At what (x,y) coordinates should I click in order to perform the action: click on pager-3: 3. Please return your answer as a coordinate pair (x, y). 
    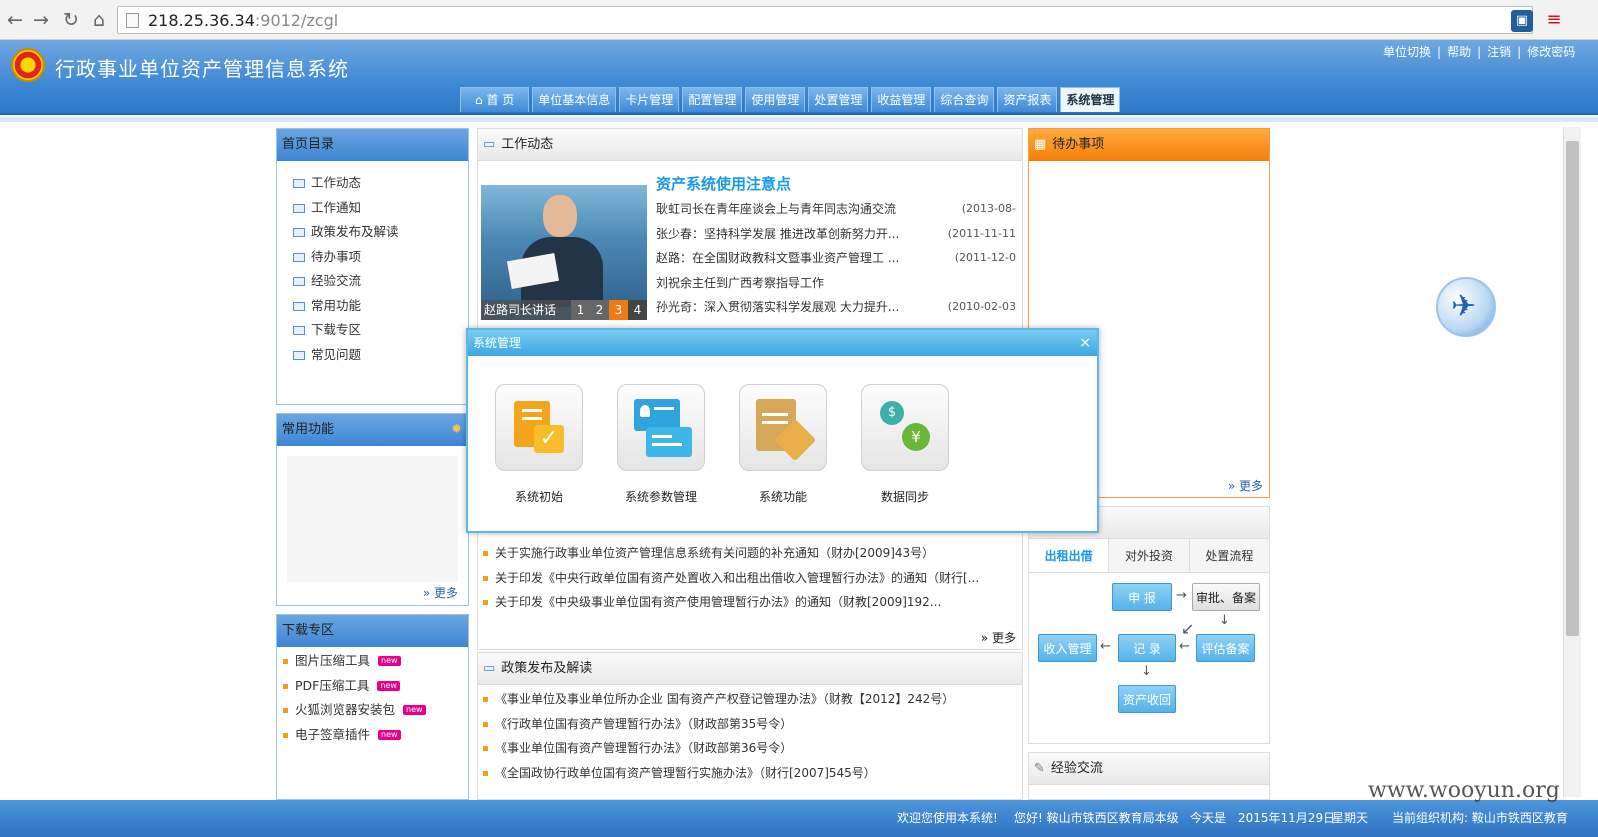
    Looking at the image, I should click on (618, 310).